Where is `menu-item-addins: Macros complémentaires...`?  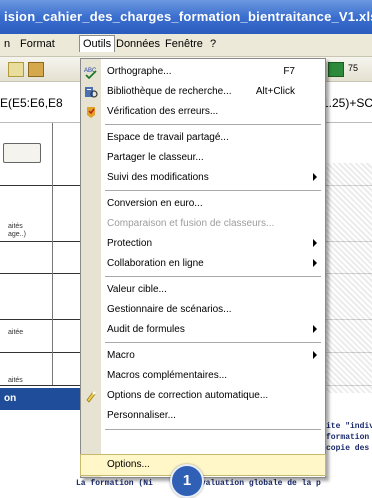 menu-item-addins: Macros complémentaires... is located at coordinates (203, 376).